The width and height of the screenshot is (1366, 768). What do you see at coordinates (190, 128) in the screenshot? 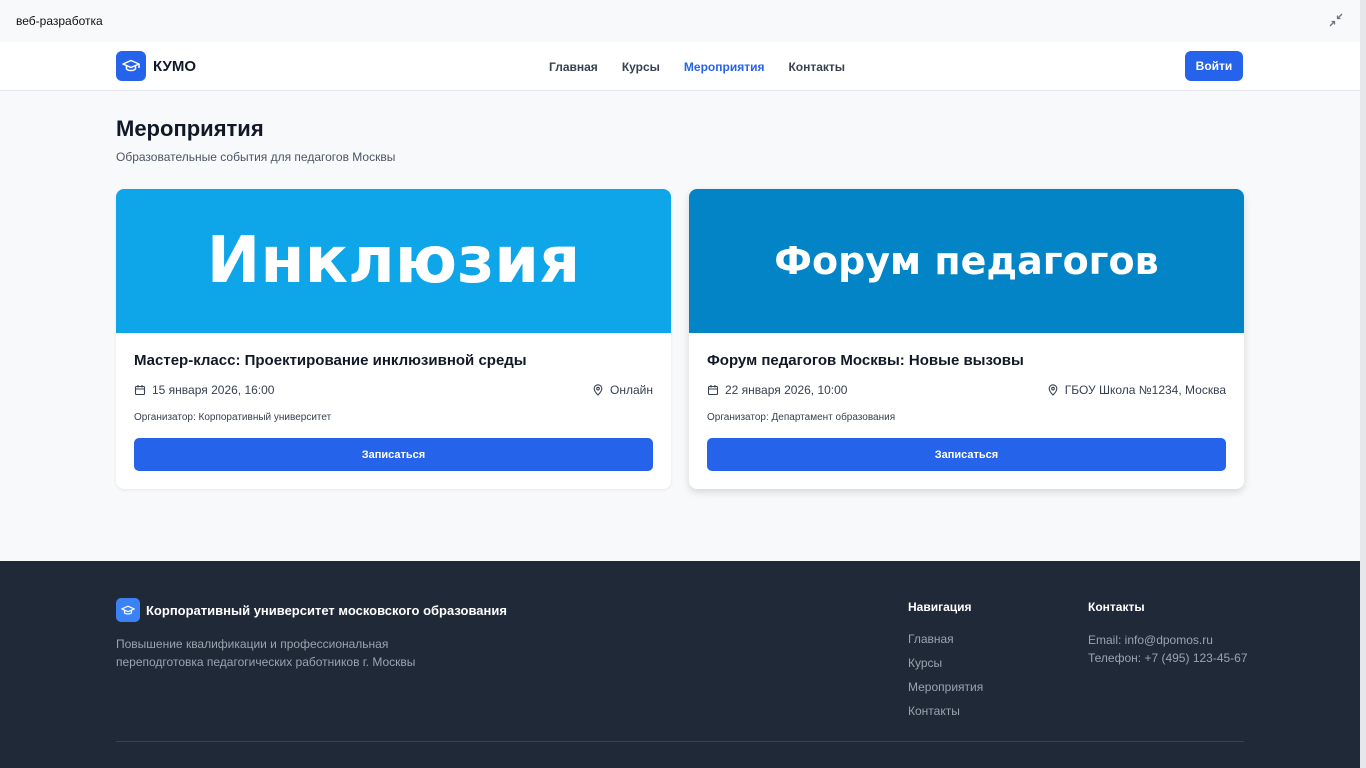
I see `page-title: Мероприятия` at bounding box center [190, 128].